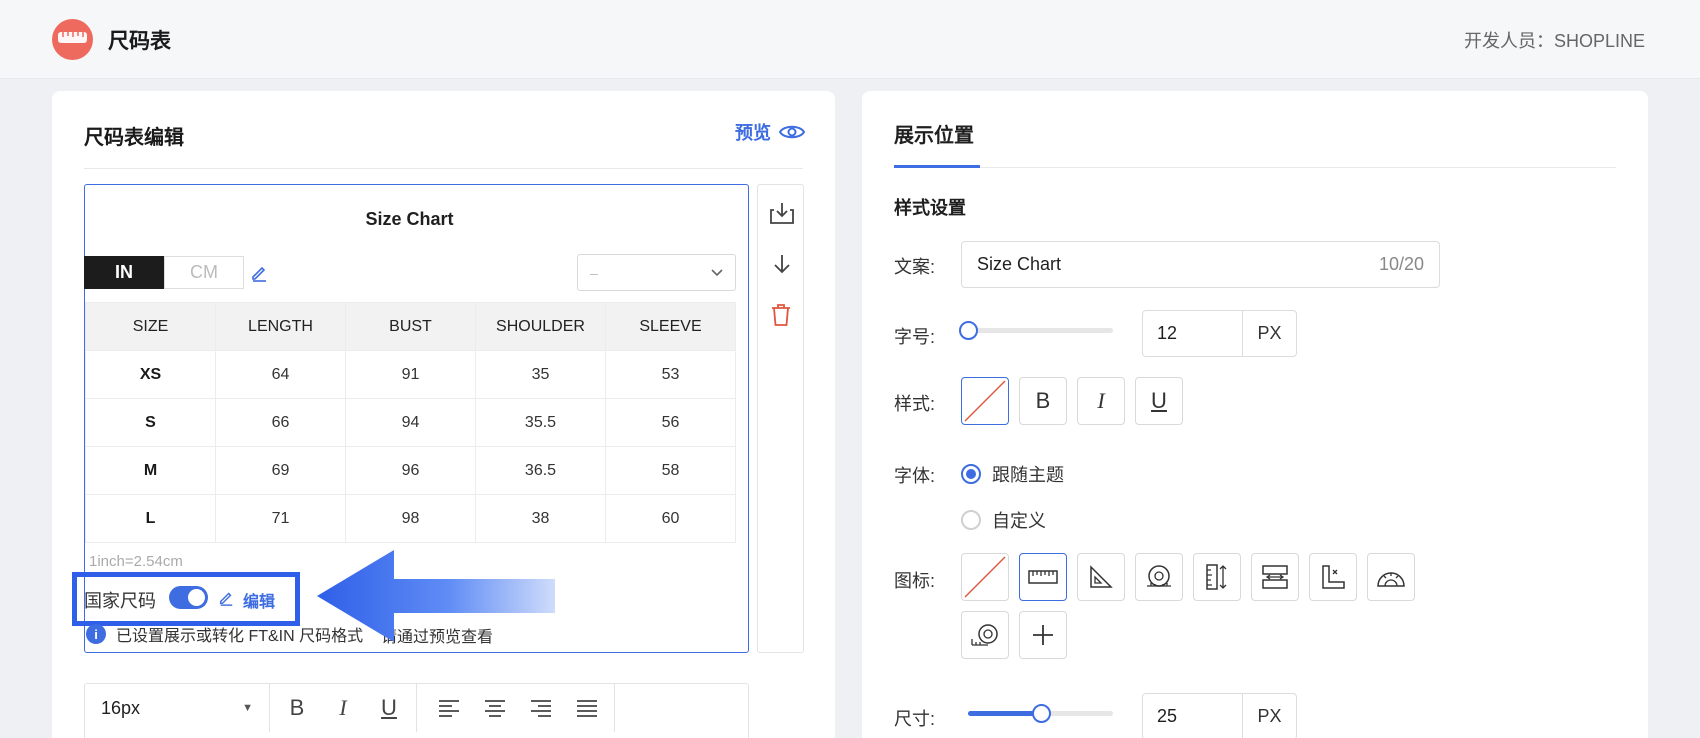 This screenshot has width=1700, height=738. Describe the element at coordinates (1193, 716) in the screenshot. I see `icon-size-input-value: 25` at that location.